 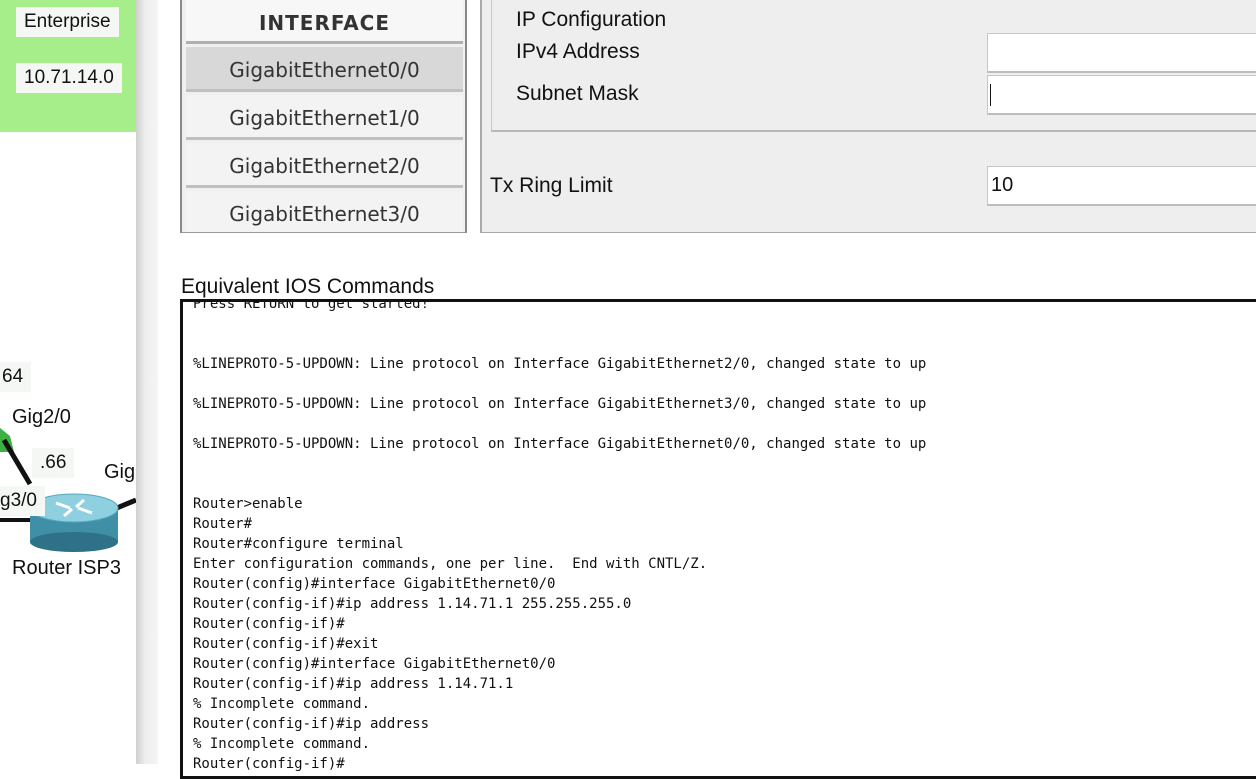 What do you see at coordinates (311, 724) in the screenshot?
I see `console-line: Router(config-if)#ip address` at bounding box center [311, 724].